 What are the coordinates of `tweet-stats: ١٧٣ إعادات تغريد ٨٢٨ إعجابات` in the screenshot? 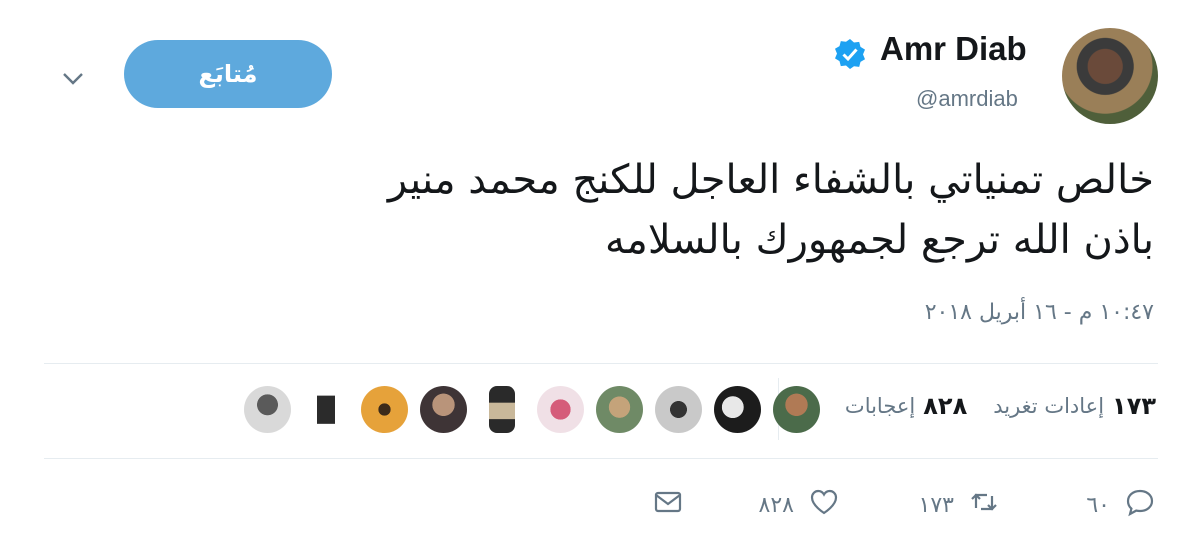 It's located at (1000, 406).